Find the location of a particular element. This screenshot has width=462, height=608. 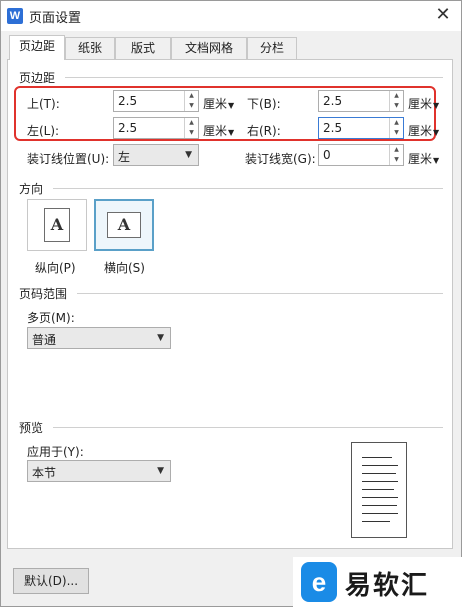

left-margin-value: 2.5 is located at coordinates (128, 128).